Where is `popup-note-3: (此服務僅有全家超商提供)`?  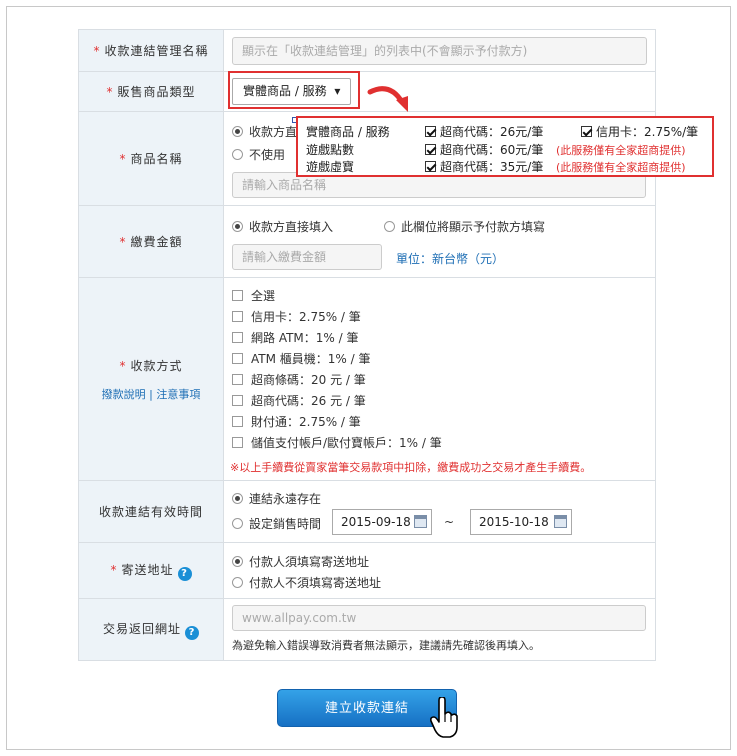 popup-note-3: (此服務僅有全家超商提供) is located at coordinates (621, 167).